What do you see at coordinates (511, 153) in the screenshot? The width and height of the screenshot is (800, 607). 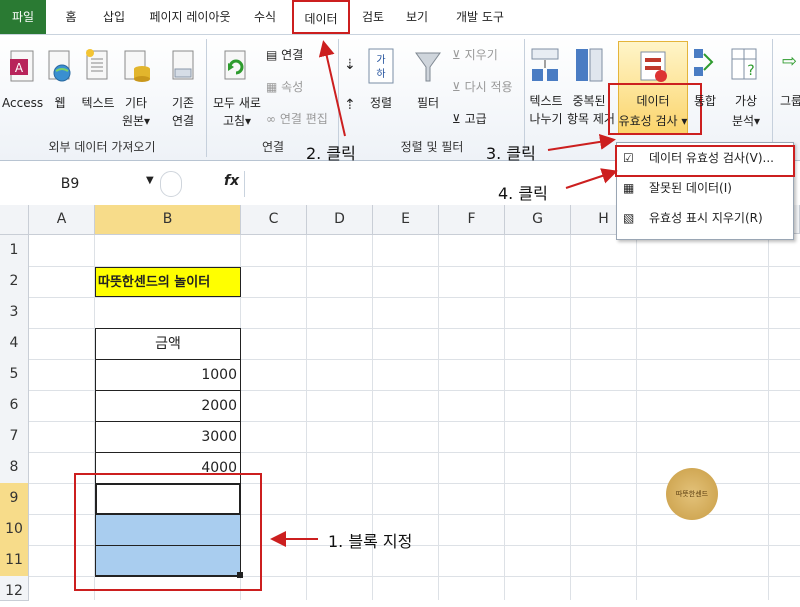 I see `annotation-step-3: 3. 클릭` at bounding box center [511, 153].